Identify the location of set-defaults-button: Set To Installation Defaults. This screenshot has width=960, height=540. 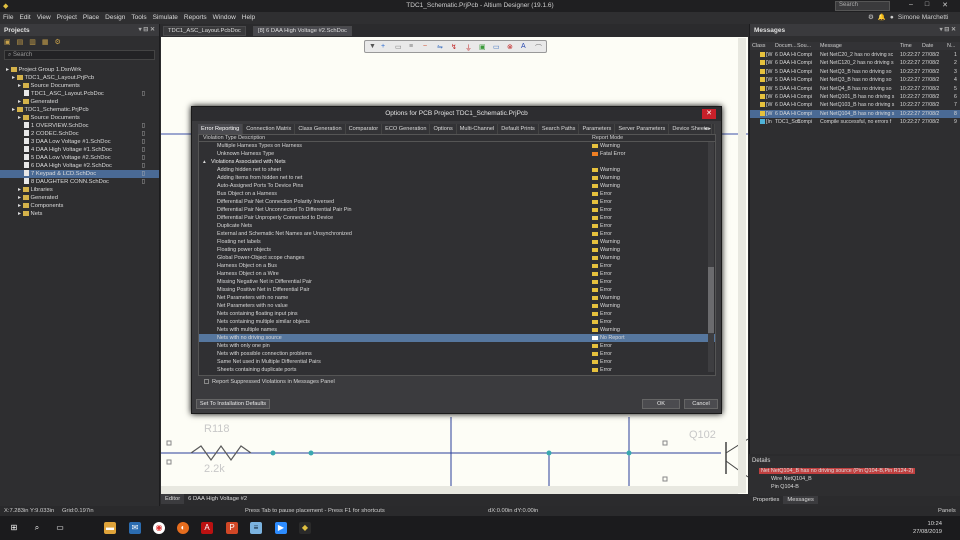
(233, 404).